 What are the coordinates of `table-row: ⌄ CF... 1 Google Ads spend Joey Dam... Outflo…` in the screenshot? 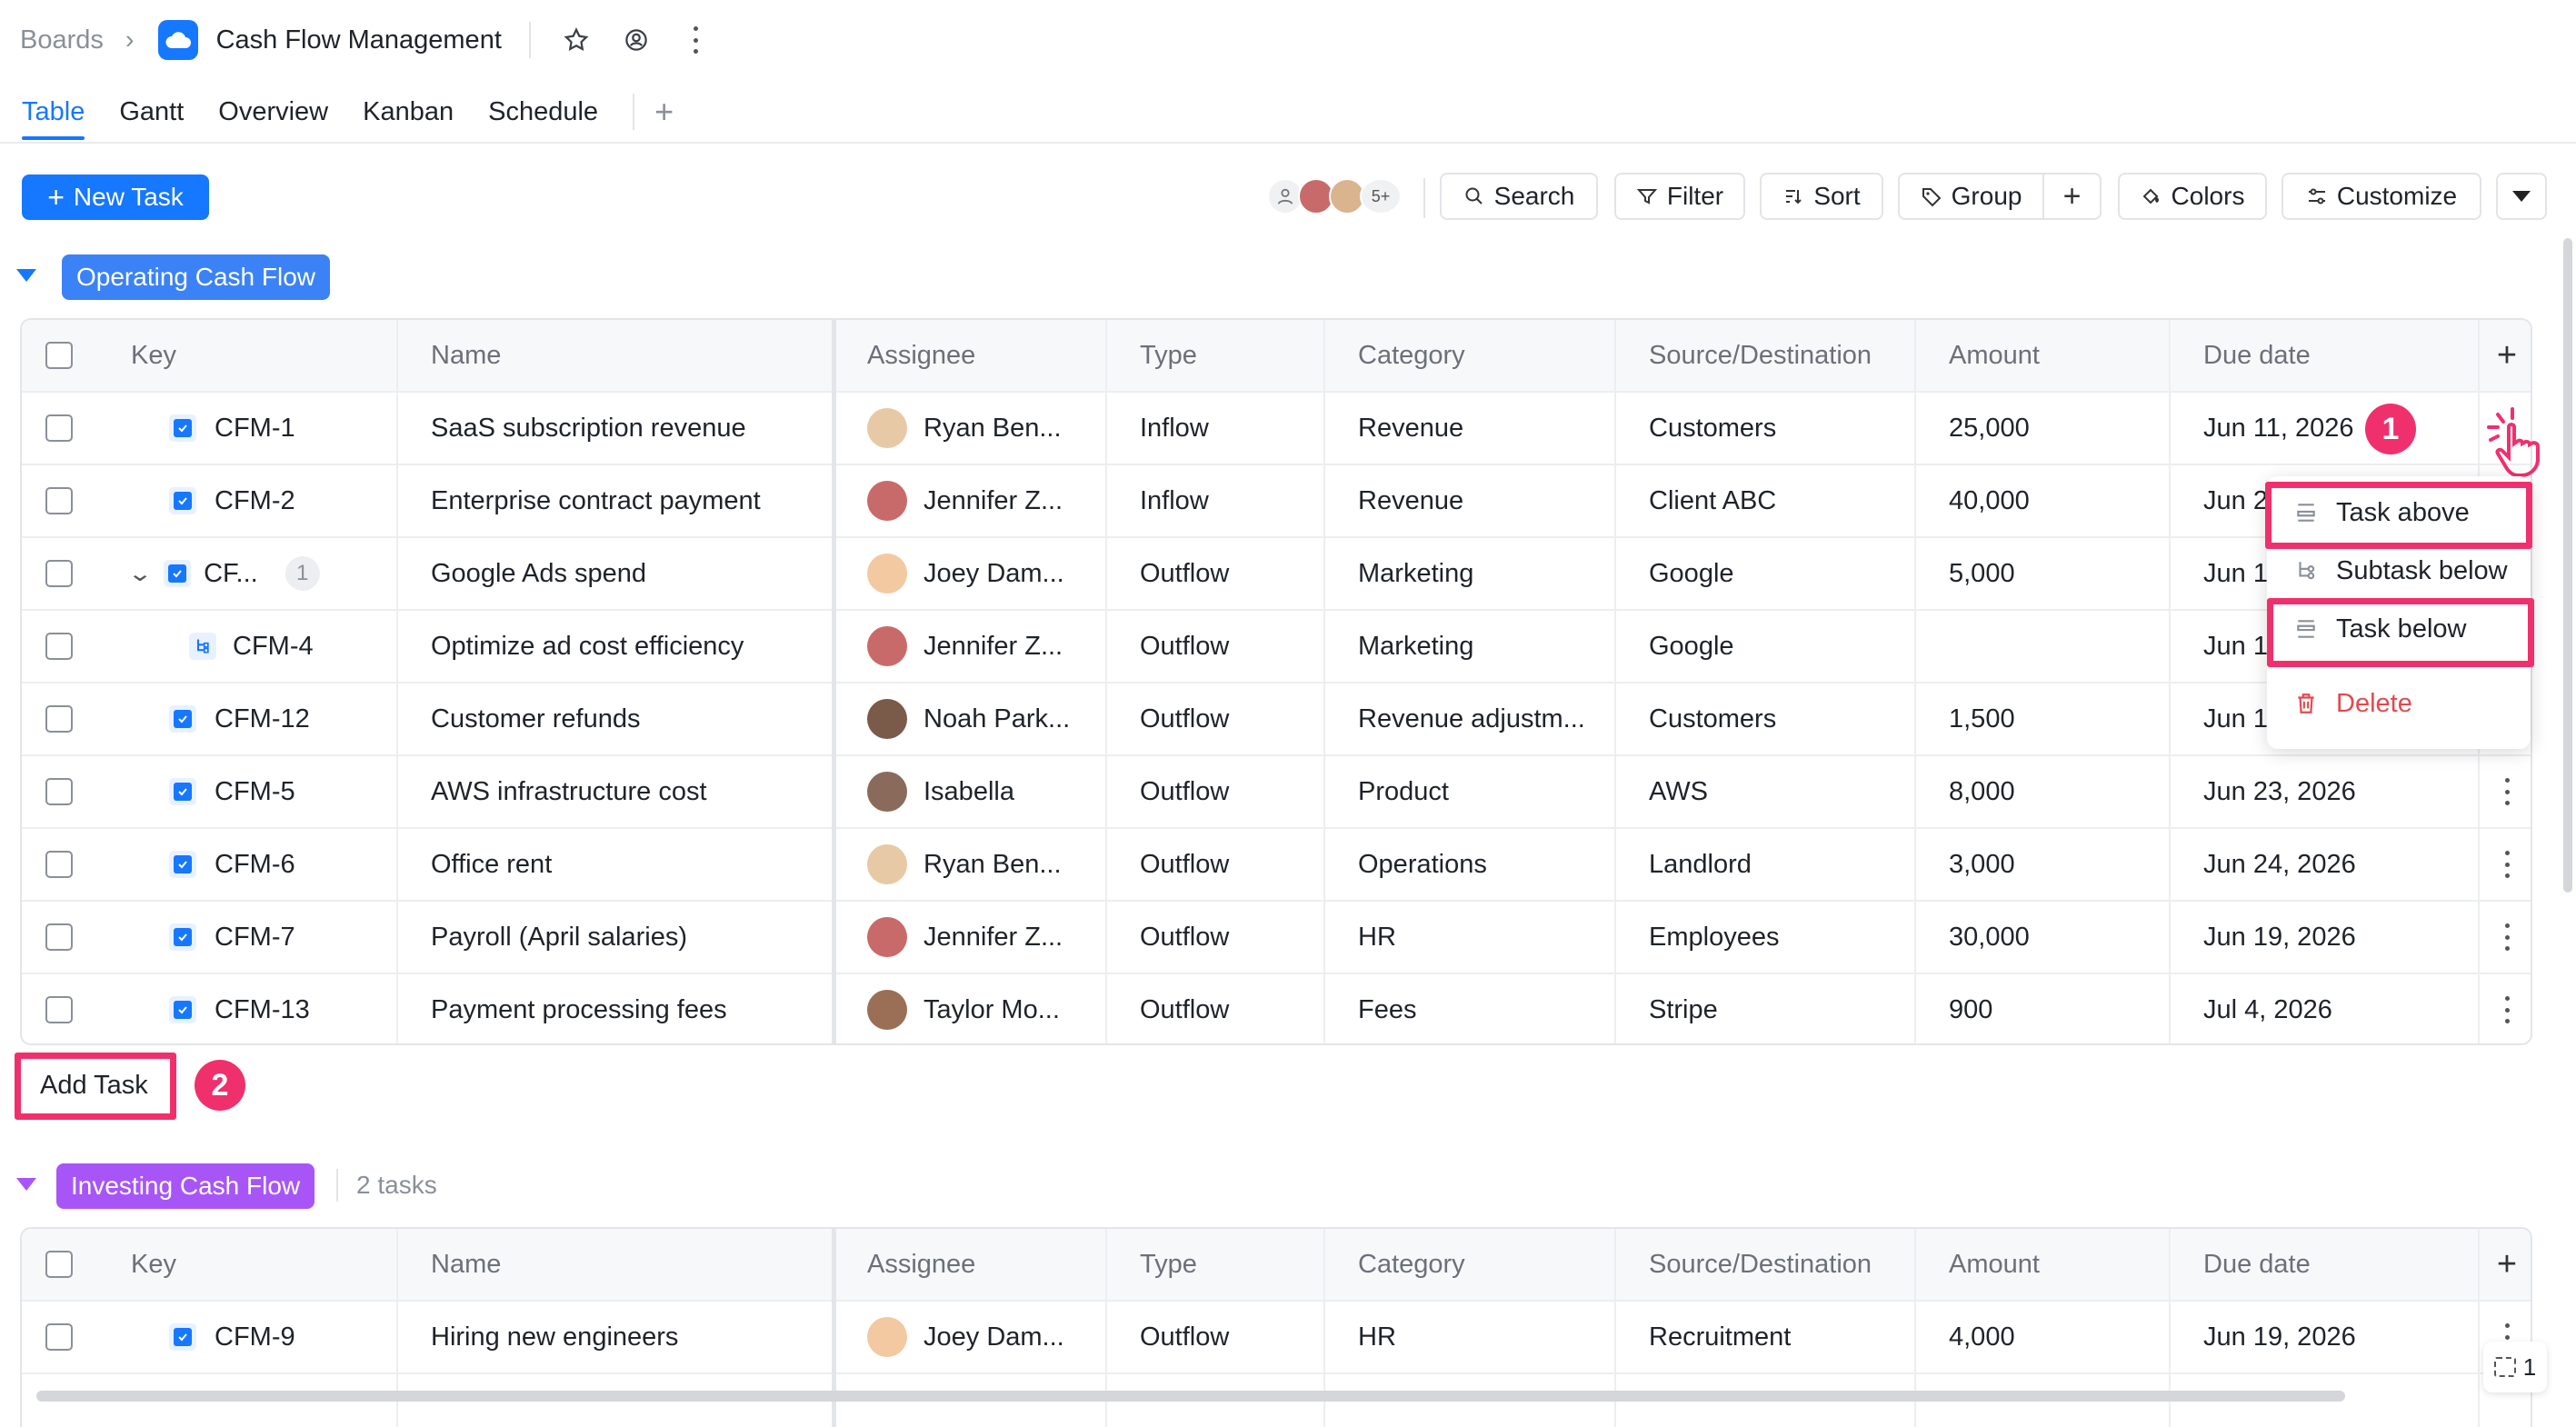 It's located at (1276, 574).